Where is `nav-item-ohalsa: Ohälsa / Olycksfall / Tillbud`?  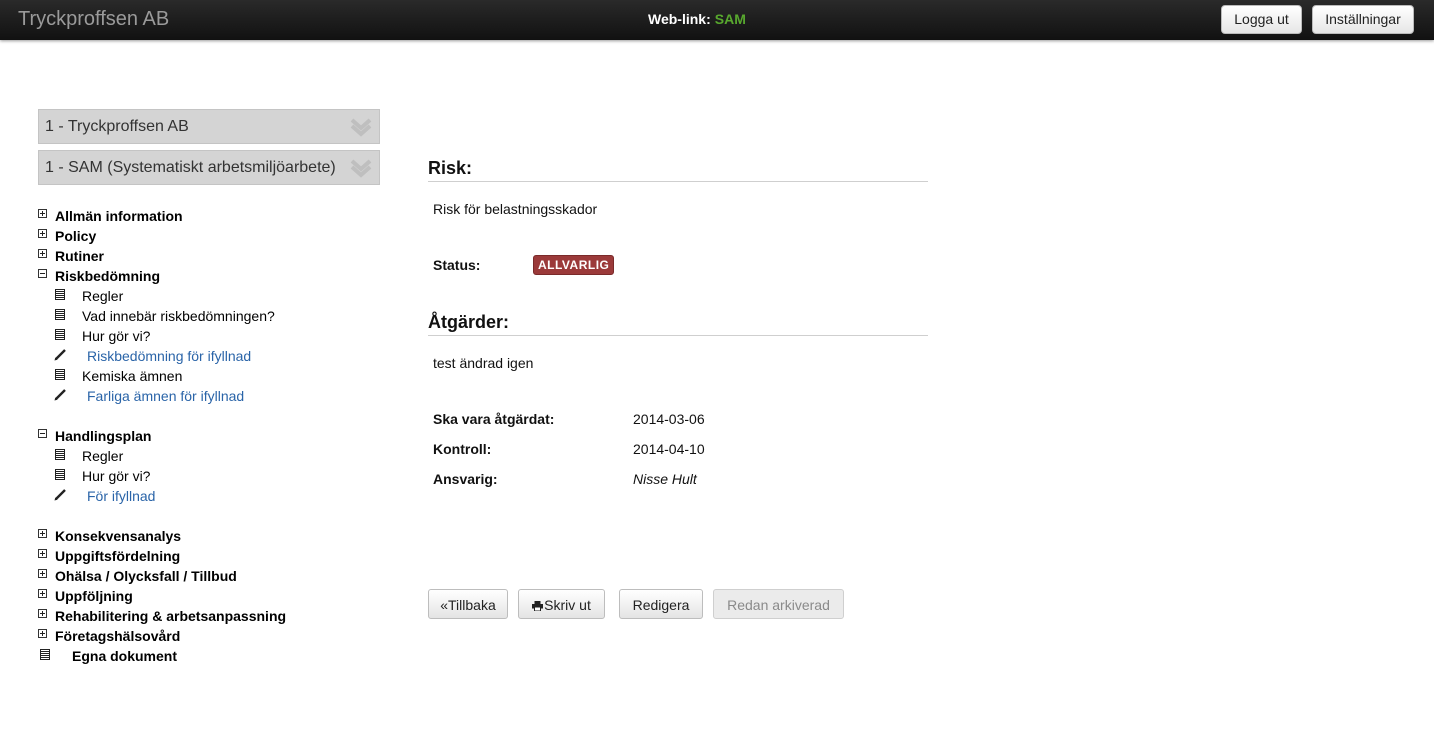 nav-item-ohalsa: Ohälsa / Olycksfall / Tillbud is located at coordinates (218, 576).